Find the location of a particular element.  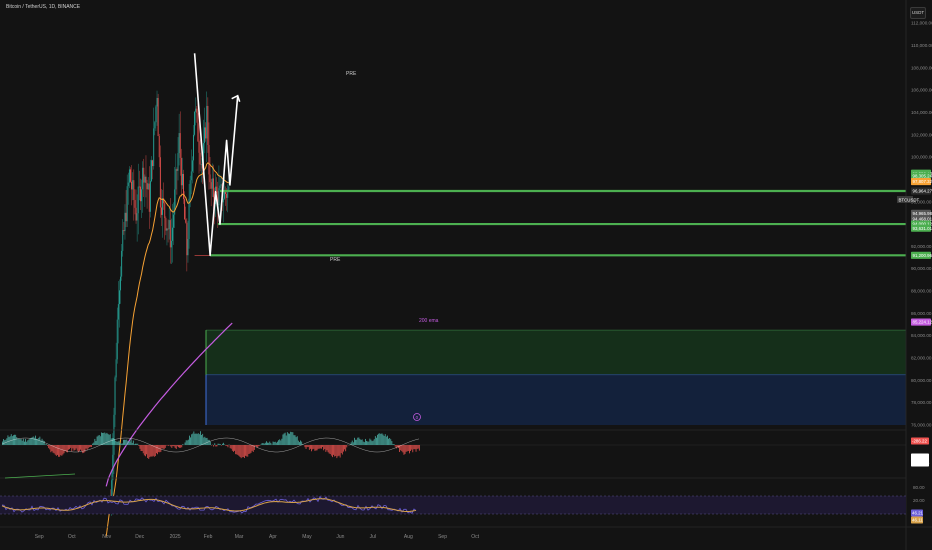

time-tick-label: 2025 is located at coordinates (175, 537).